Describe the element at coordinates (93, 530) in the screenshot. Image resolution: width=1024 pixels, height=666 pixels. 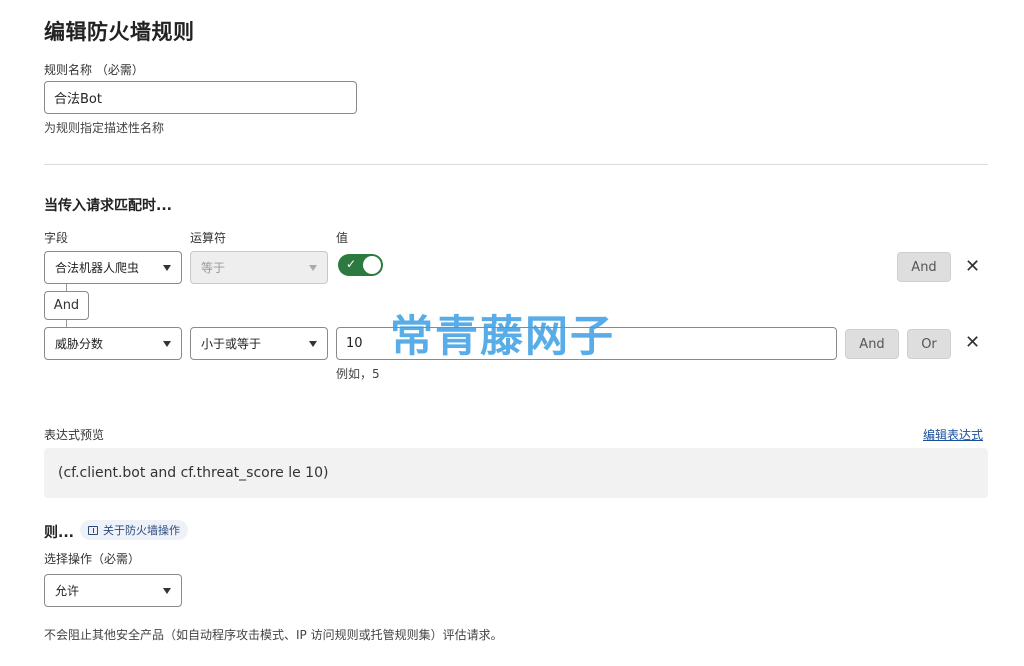
I see `book-icon` at that location.